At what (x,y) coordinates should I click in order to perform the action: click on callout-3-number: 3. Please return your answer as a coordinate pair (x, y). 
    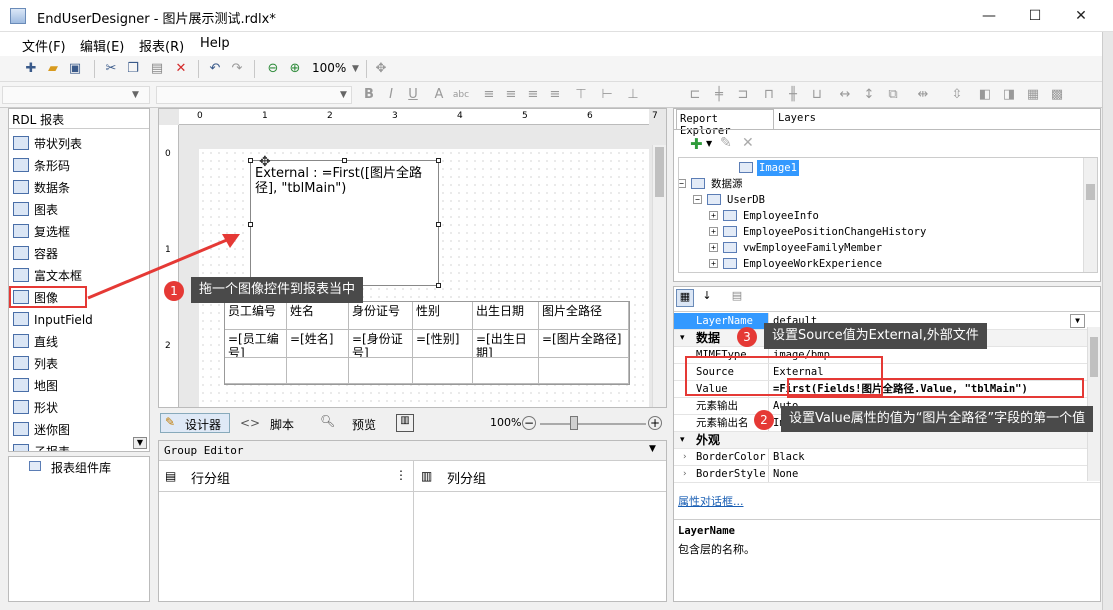
    Looking at the image, I should click on (747, 337).